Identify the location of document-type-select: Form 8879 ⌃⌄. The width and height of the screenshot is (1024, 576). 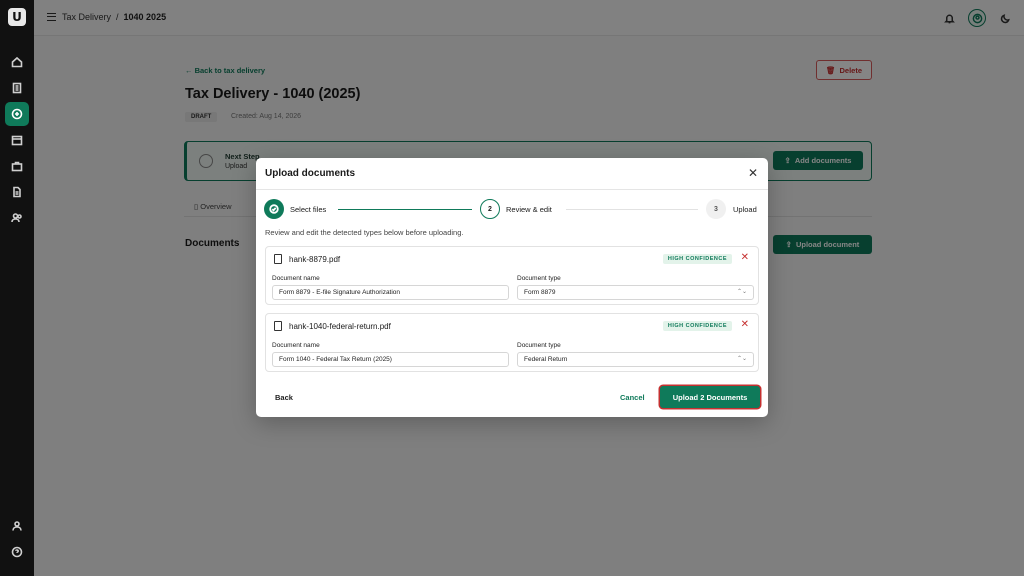
(635, 292).